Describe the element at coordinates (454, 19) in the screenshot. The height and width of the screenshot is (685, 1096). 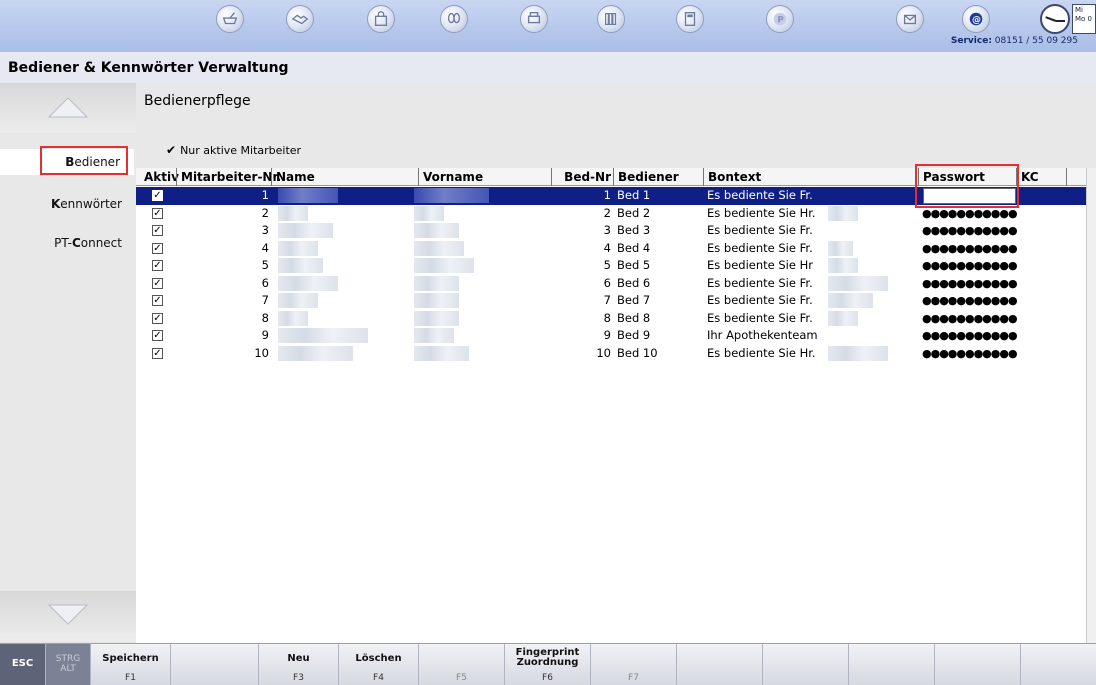
I see `leaves-icon` at that location.